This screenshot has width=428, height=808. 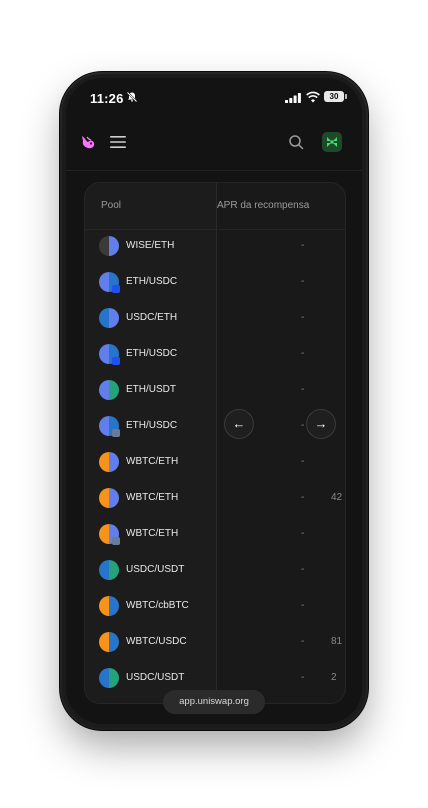 I want to click on bell-muted-icon, so click(x=132, y=97).